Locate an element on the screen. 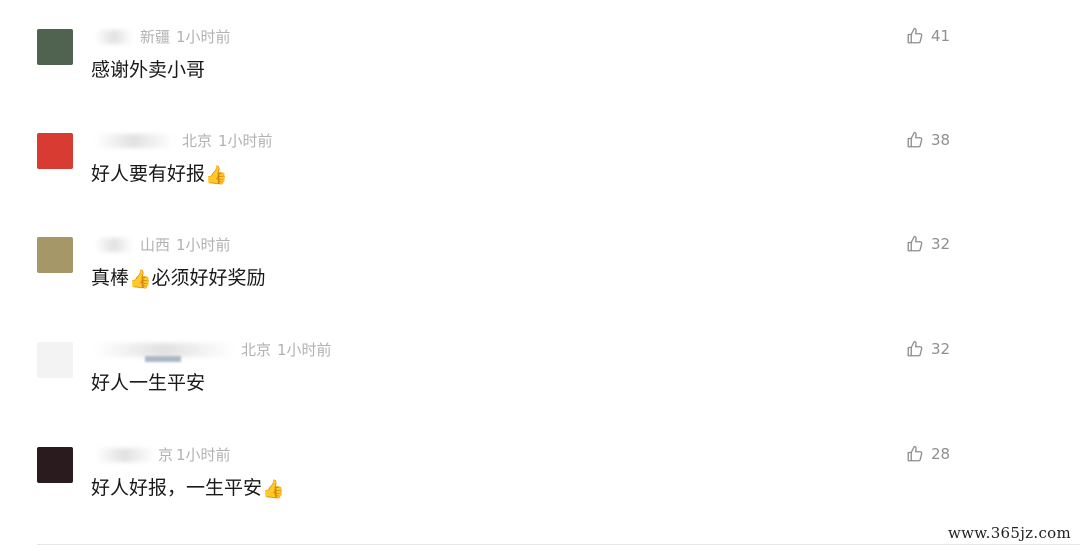 The image size is (1080, 551). comment-meta: 新疆 1小时前 is located at coordinates (185, 37).